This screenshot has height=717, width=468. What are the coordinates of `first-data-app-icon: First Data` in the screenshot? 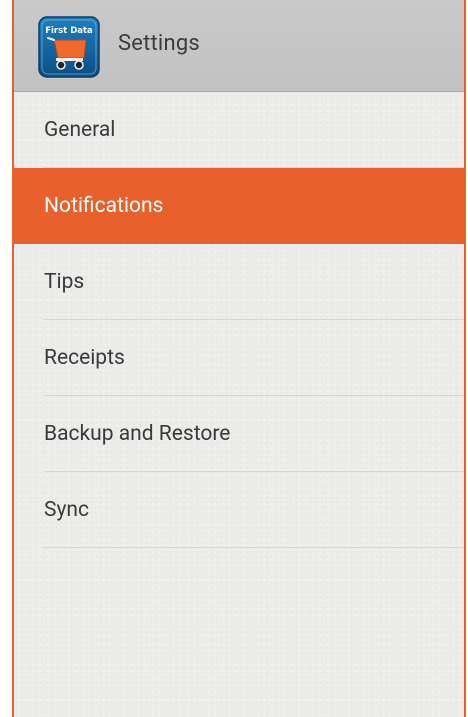 It's located at (69, 47).